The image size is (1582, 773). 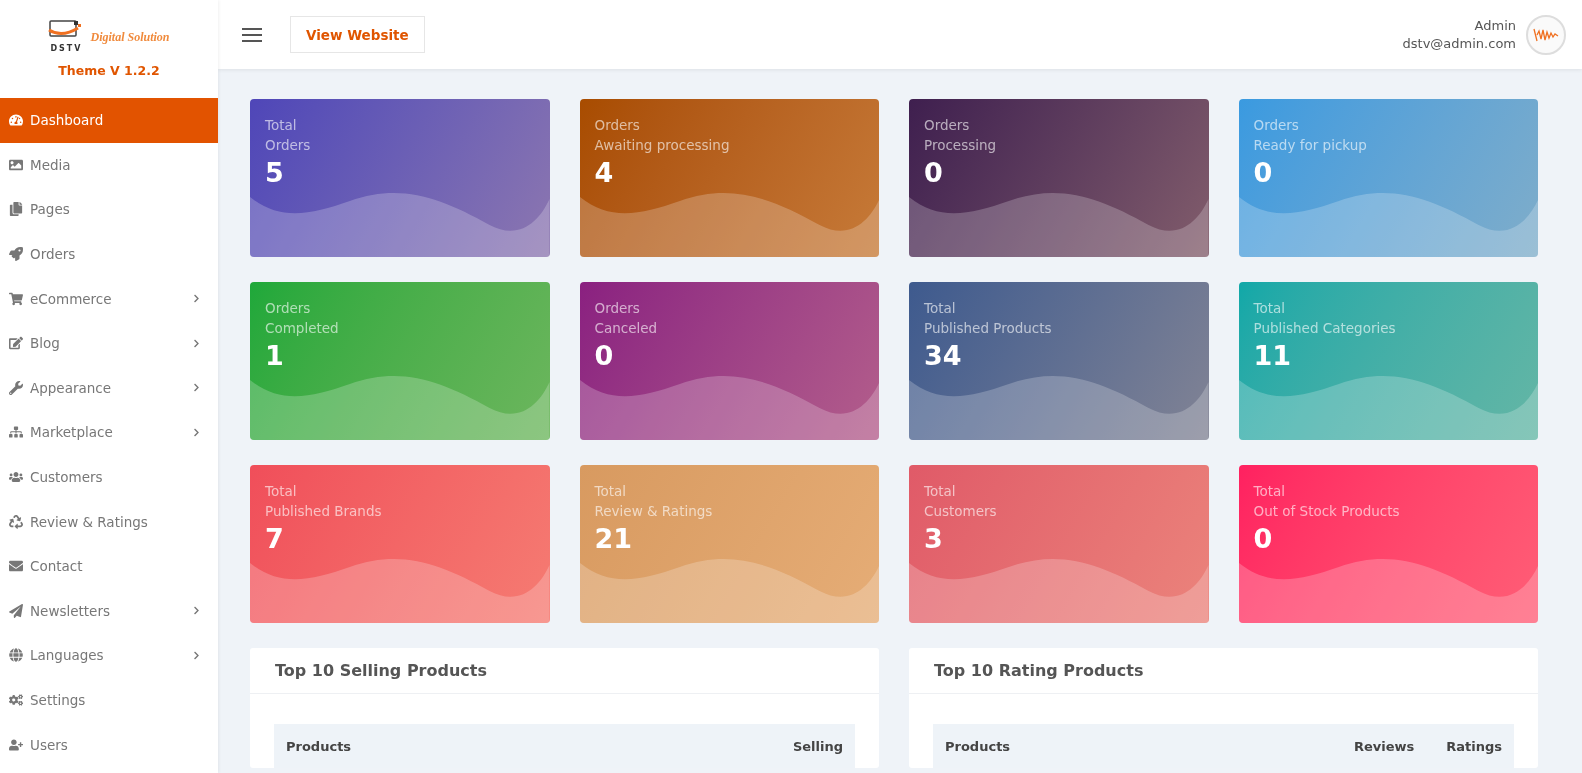 I want to click on stat-label: Published Categories, so click(x=1325, y=328).